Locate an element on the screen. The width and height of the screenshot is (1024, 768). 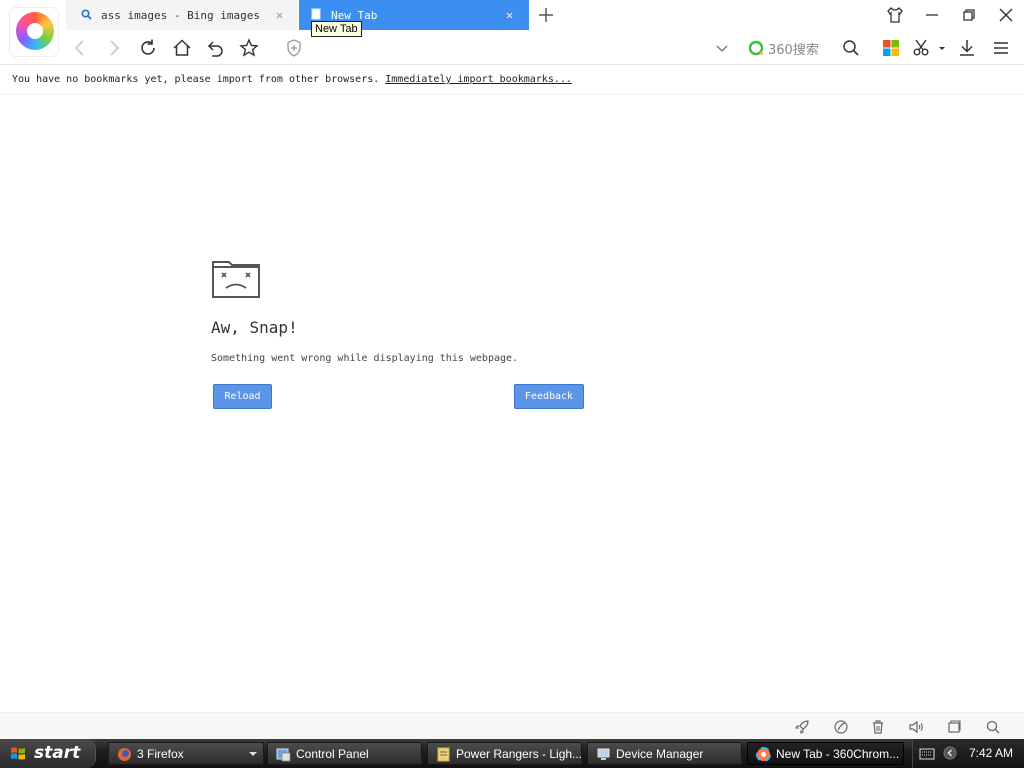
firefox-icon is located at coordinates (124, 754).